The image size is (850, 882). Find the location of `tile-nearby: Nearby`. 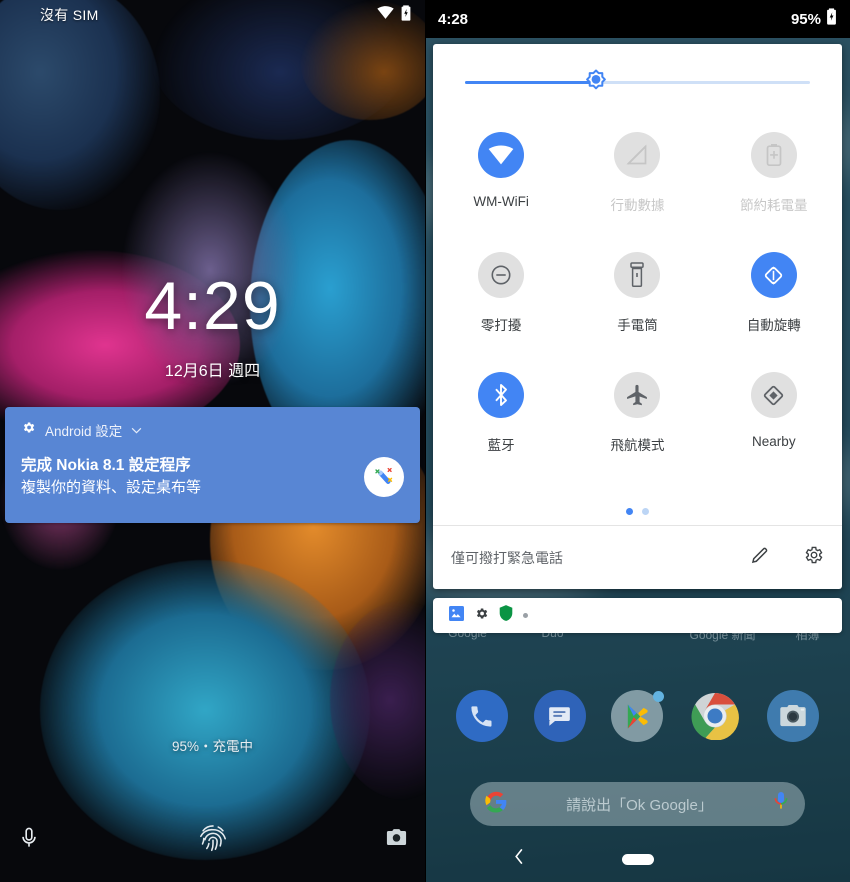

tile-nearby: Nearby is located at coordinates (774, 424).